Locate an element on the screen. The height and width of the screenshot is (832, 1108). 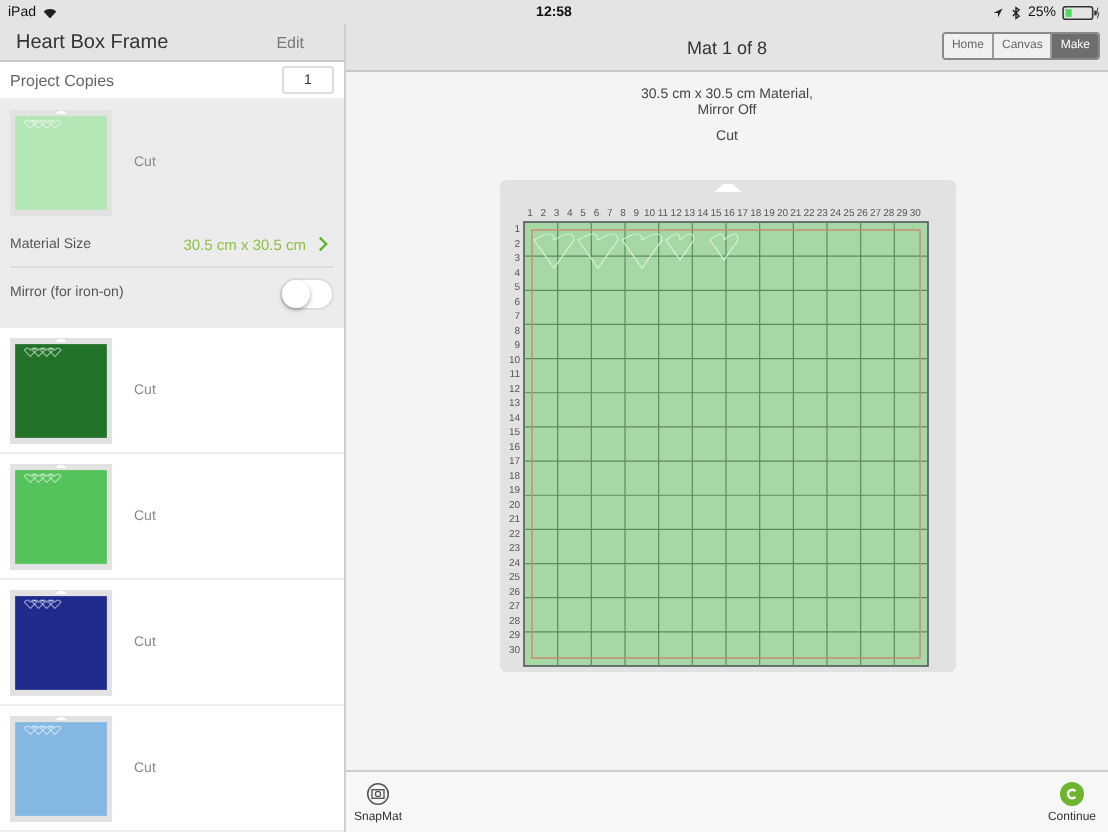
mirror-toggle is located at coordinates (307, 293).